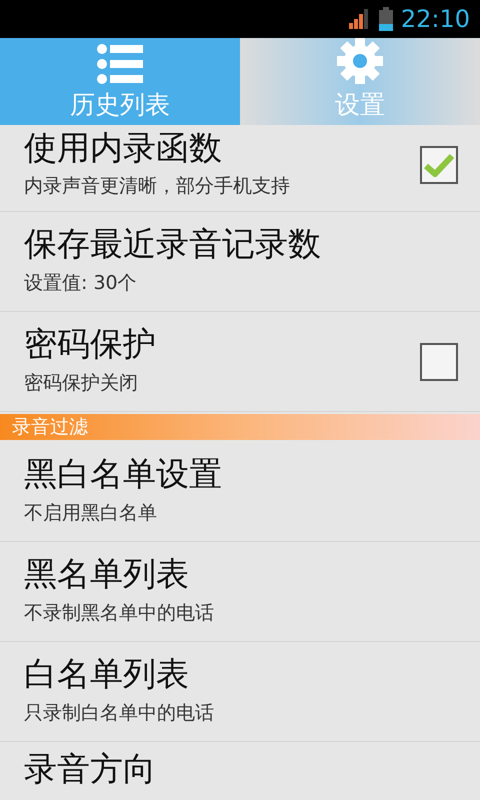 The image size is (480, 800). Describe the element at coordinates (119, 713) in the screenshot. I see `setting-summary: 只录制白名单中的电话` at that location.